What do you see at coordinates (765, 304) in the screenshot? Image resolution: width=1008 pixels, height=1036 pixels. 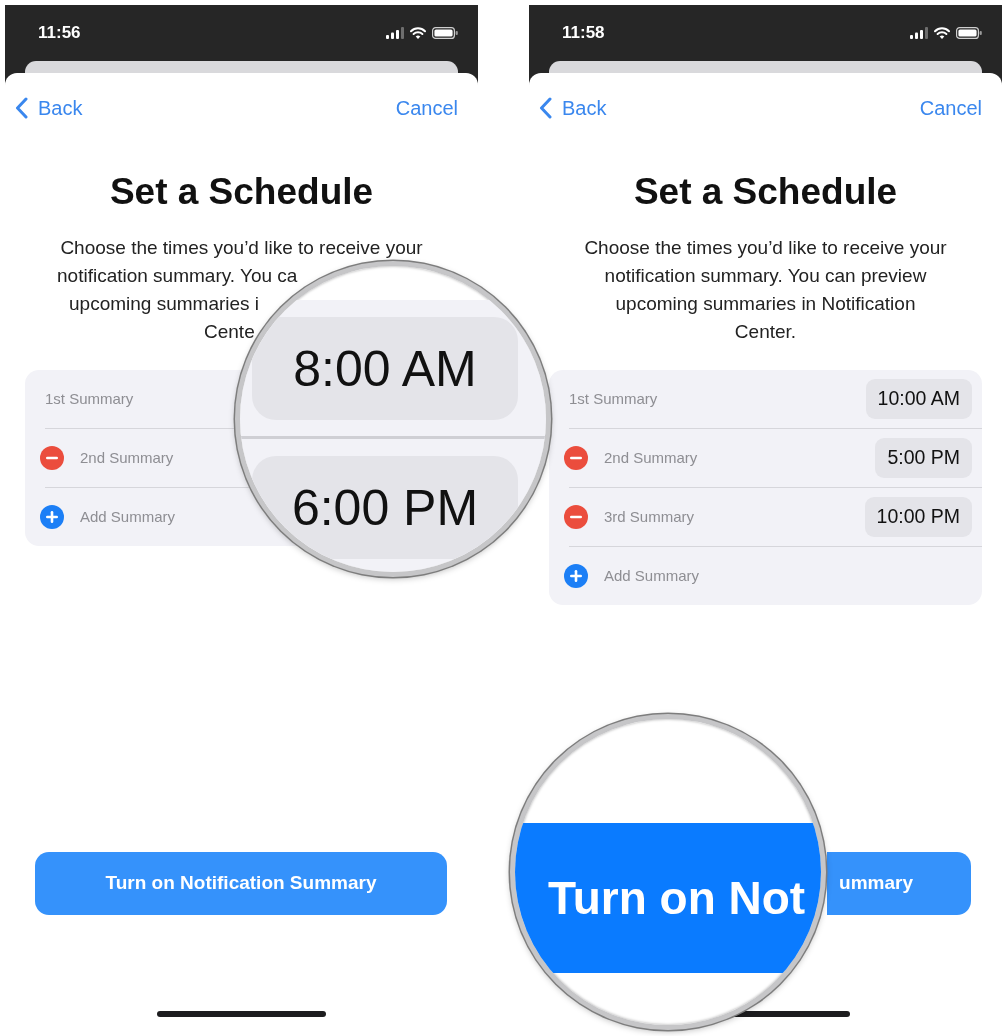 I see `description-line: upcoming summaries in Notification` at bounding box center [765, 304].